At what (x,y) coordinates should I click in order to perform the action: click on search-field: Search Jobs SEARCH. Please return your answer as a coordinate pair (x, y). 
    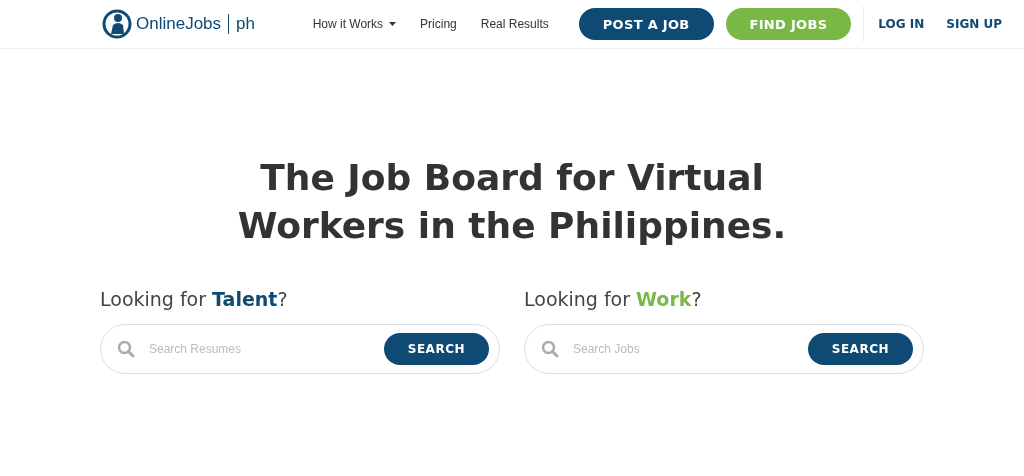
    Looking at the image, I should click on (724, 349).